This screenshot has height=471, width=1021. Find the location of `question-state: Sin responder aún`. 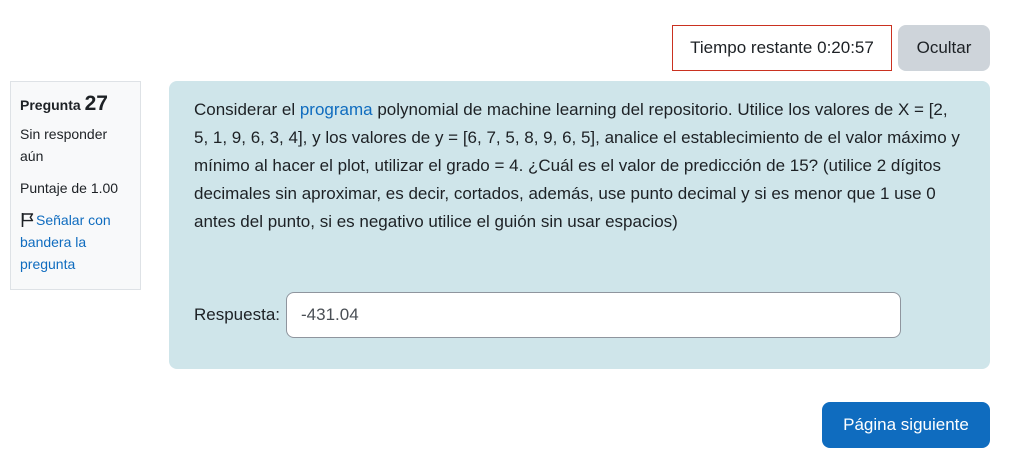

question-state: Sin responder aún is located at coordinates (64, 145).